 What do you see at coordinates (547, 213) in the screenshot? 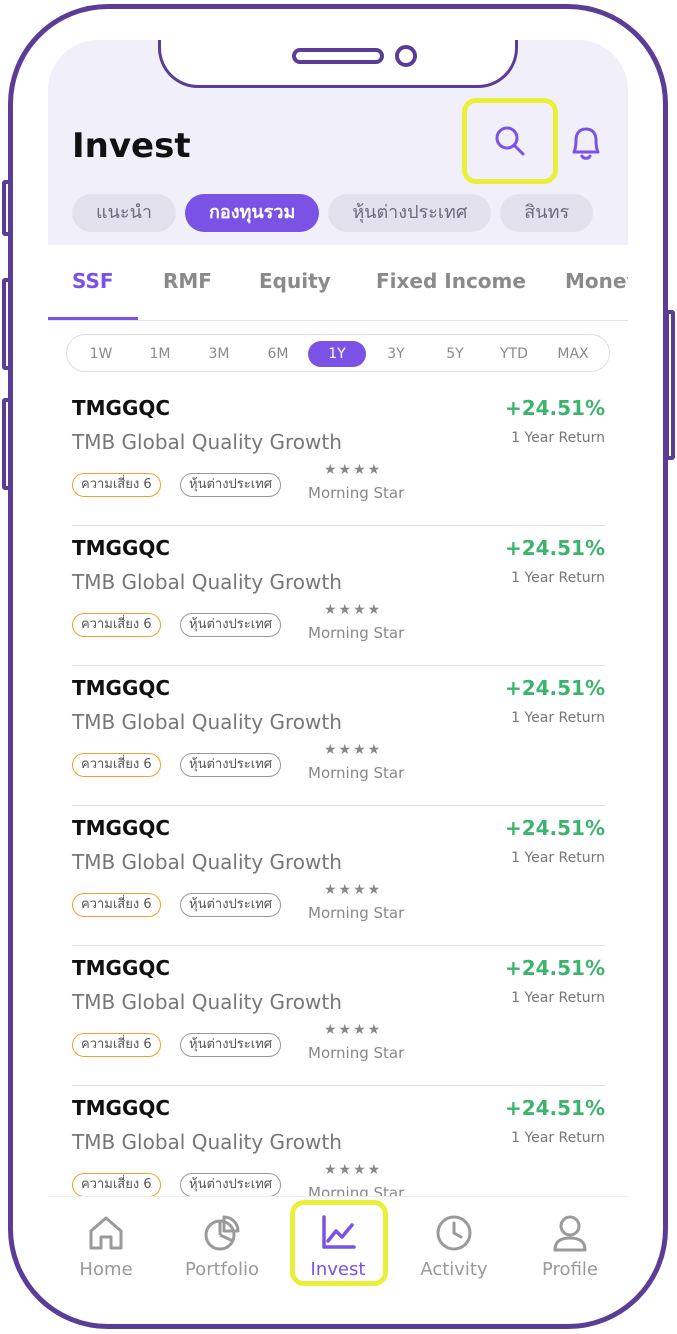
I see `chip-products: สินทร` at bounding box center [547, 213].